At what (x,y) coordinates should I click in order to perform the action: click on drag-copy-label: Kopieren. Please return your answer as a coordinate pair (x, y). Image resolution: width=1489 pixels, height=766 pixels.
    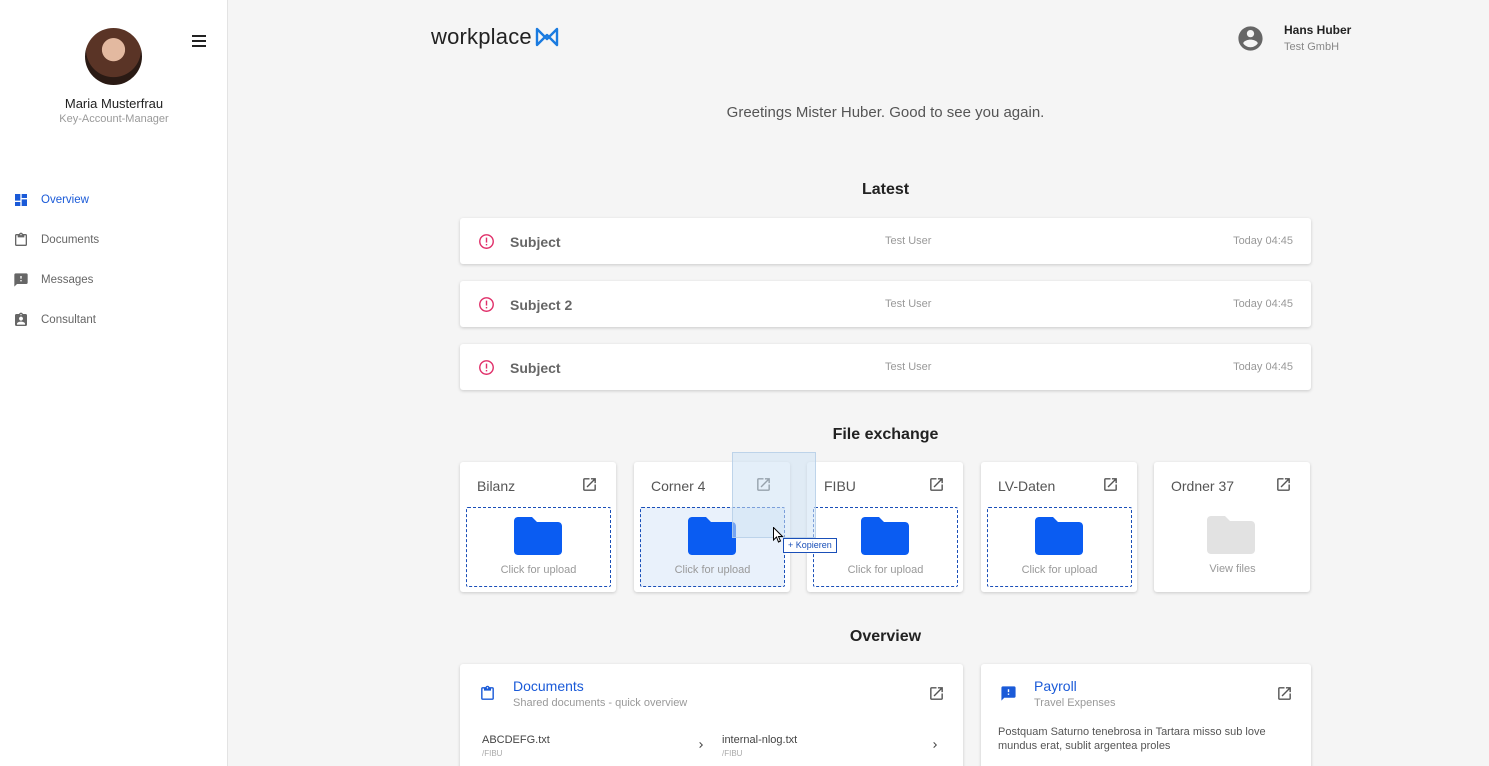
    Looking at the image, I should click on (813, 545).